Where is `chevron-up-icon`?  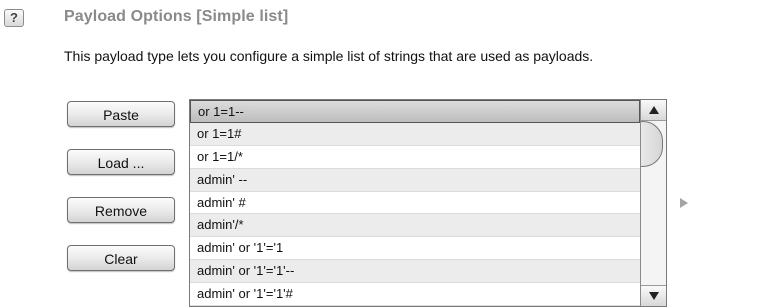 chevron-up-icon is located at coordinates (654, 110).